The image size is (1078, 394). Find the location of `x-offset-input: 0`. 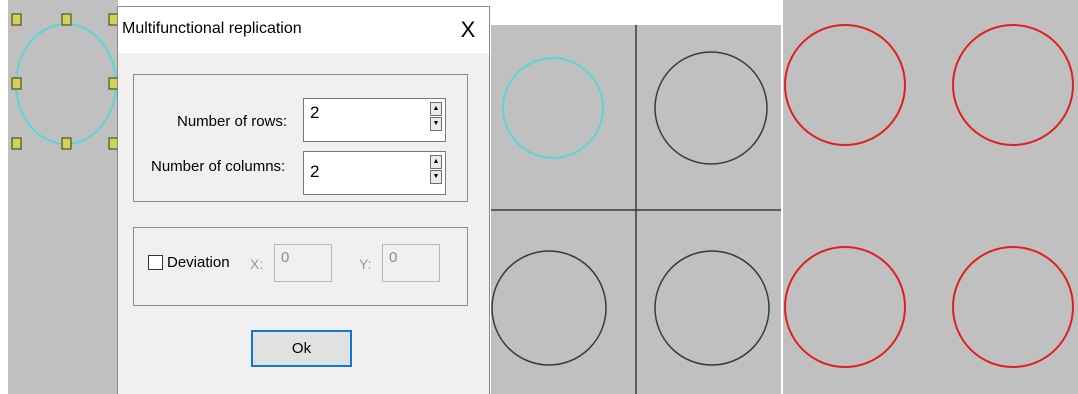

x-offset-input: 0 is located at coordinates (303, 263).